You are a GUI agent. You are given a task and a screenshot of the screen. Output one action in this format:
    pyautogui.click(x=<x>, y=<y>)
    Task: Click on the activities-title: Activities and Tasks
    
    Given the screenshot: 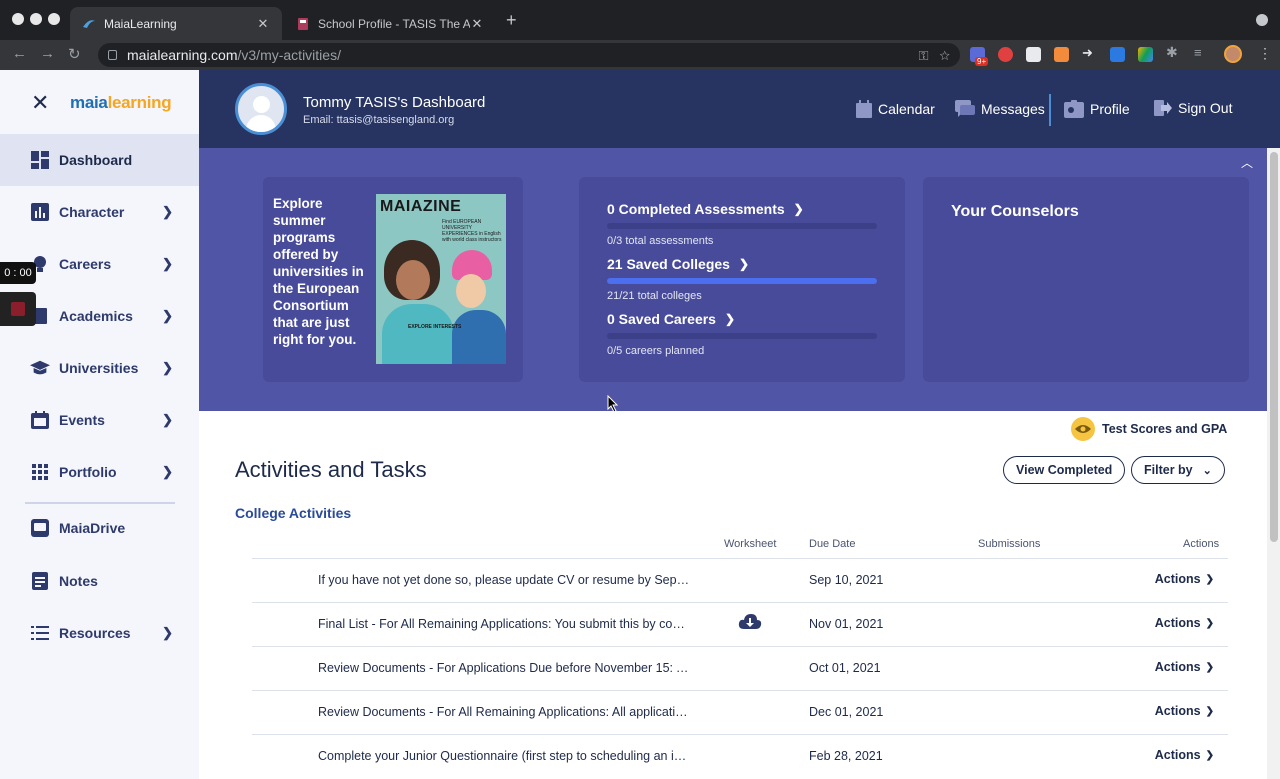 What is the action you would take?
    pyautogui.click(x=331, y=469)
    